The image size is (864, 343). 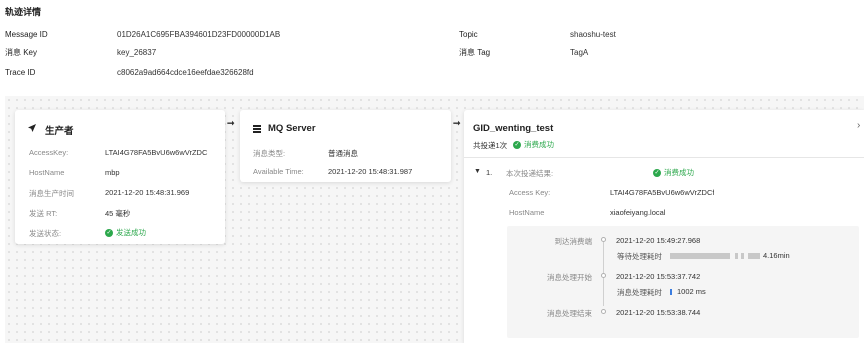 What do you see at coordinates (185, 72) in the screenshot?
I see `trace-id-value: c8062a9ad664cdce16eefdae326628fd` at bounding box center [185, 72].